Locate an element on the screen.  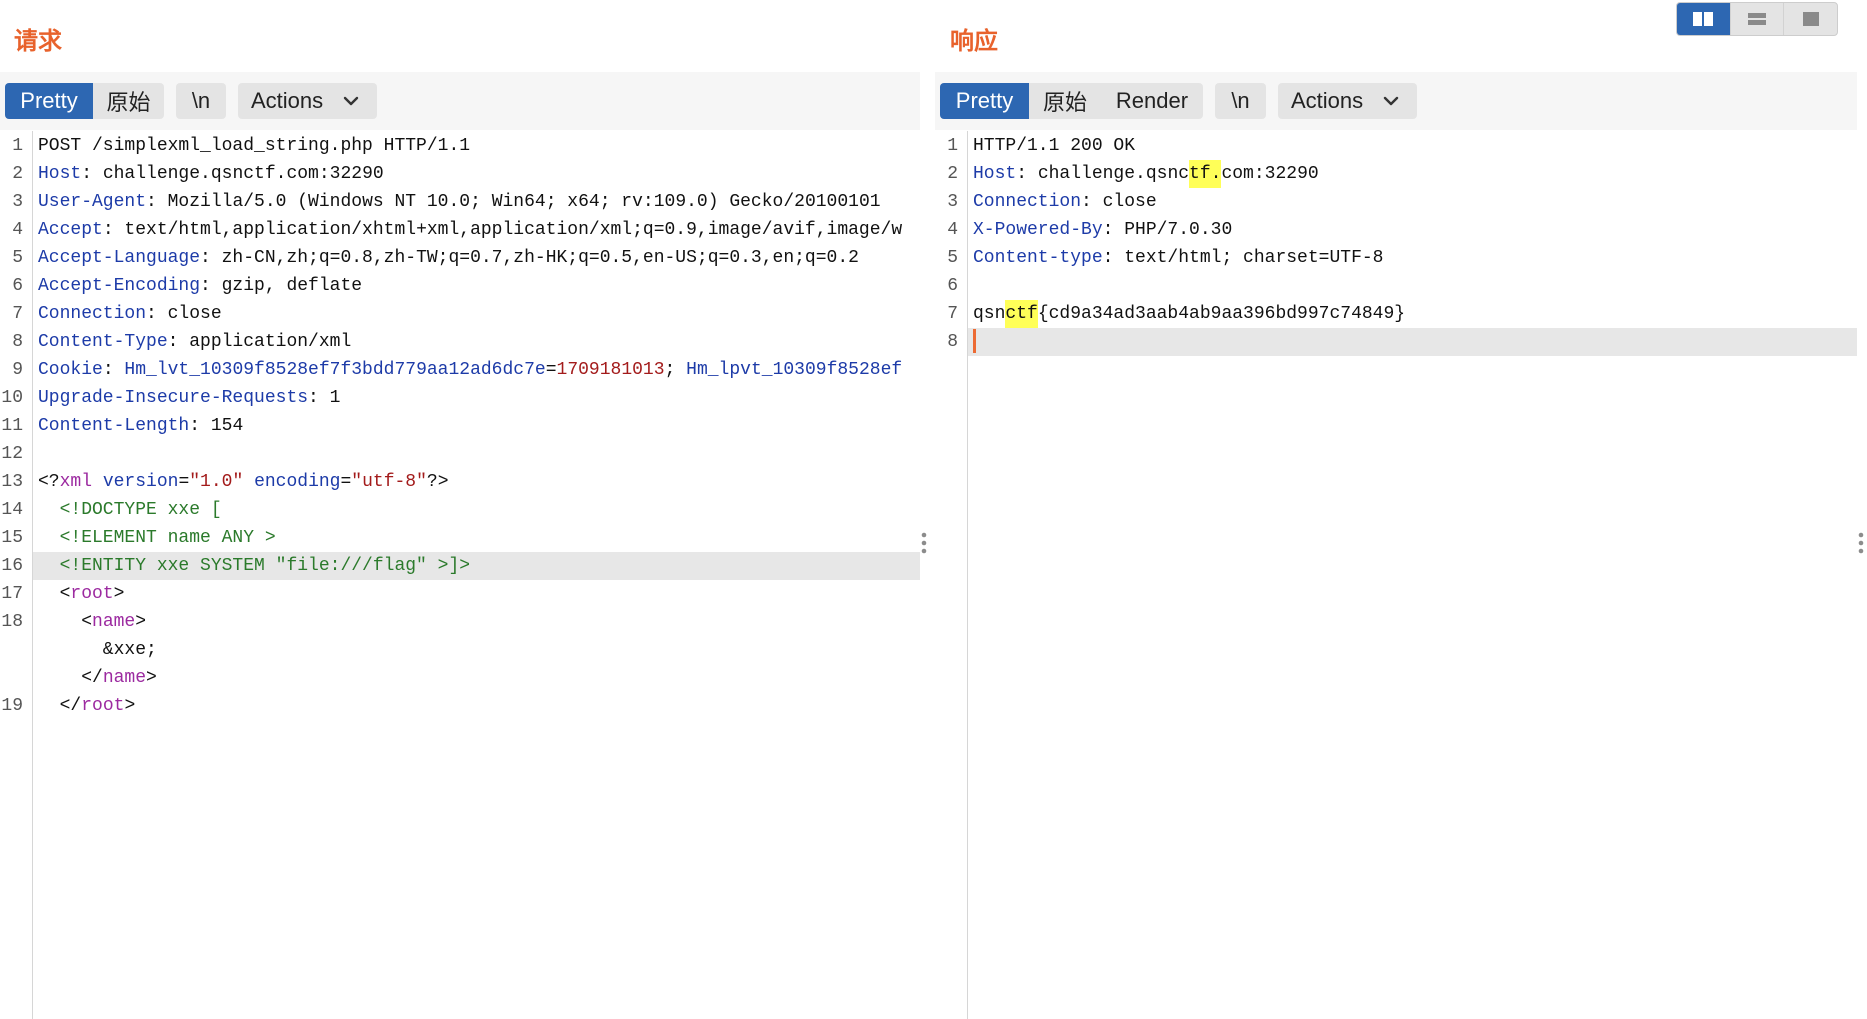
line-content: <?xml version="1.0" encoding="utf-8"?> is located at coordinates (476, 482).